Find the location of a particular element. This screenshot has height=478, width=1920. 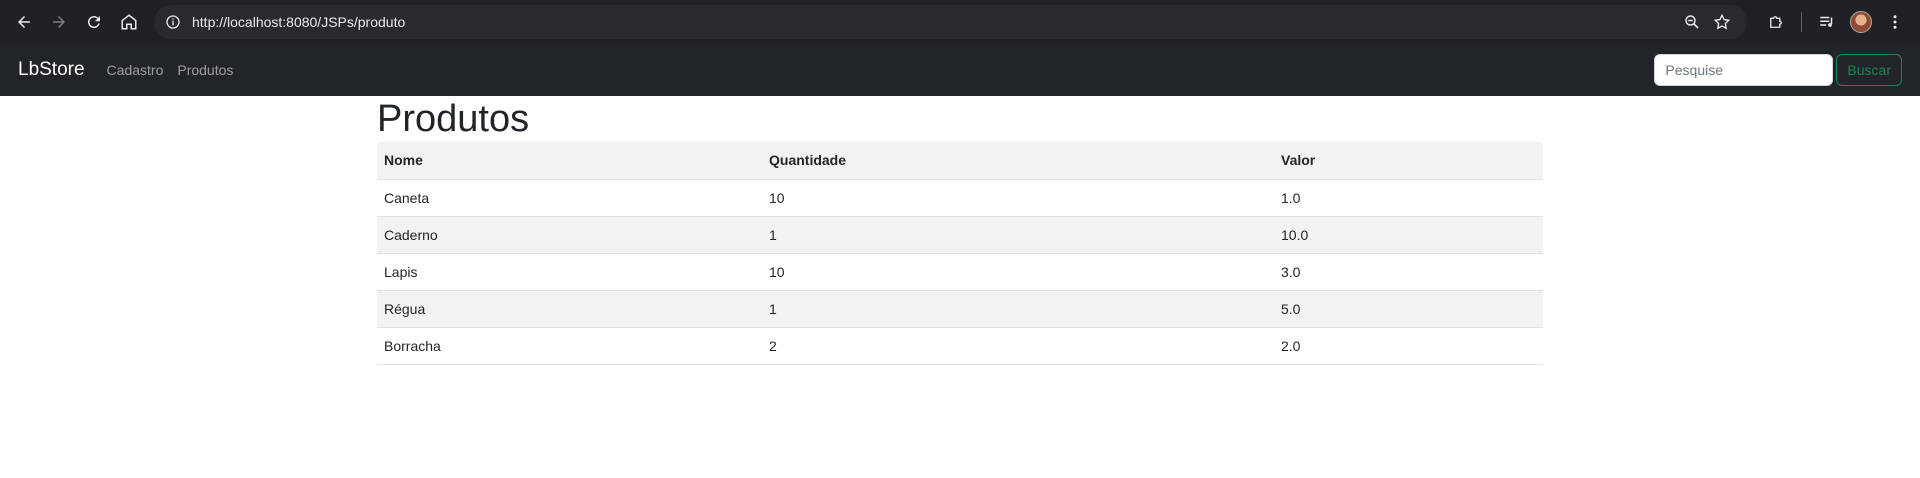

brand-logo: LbStore is located at coordinates (51, 70).